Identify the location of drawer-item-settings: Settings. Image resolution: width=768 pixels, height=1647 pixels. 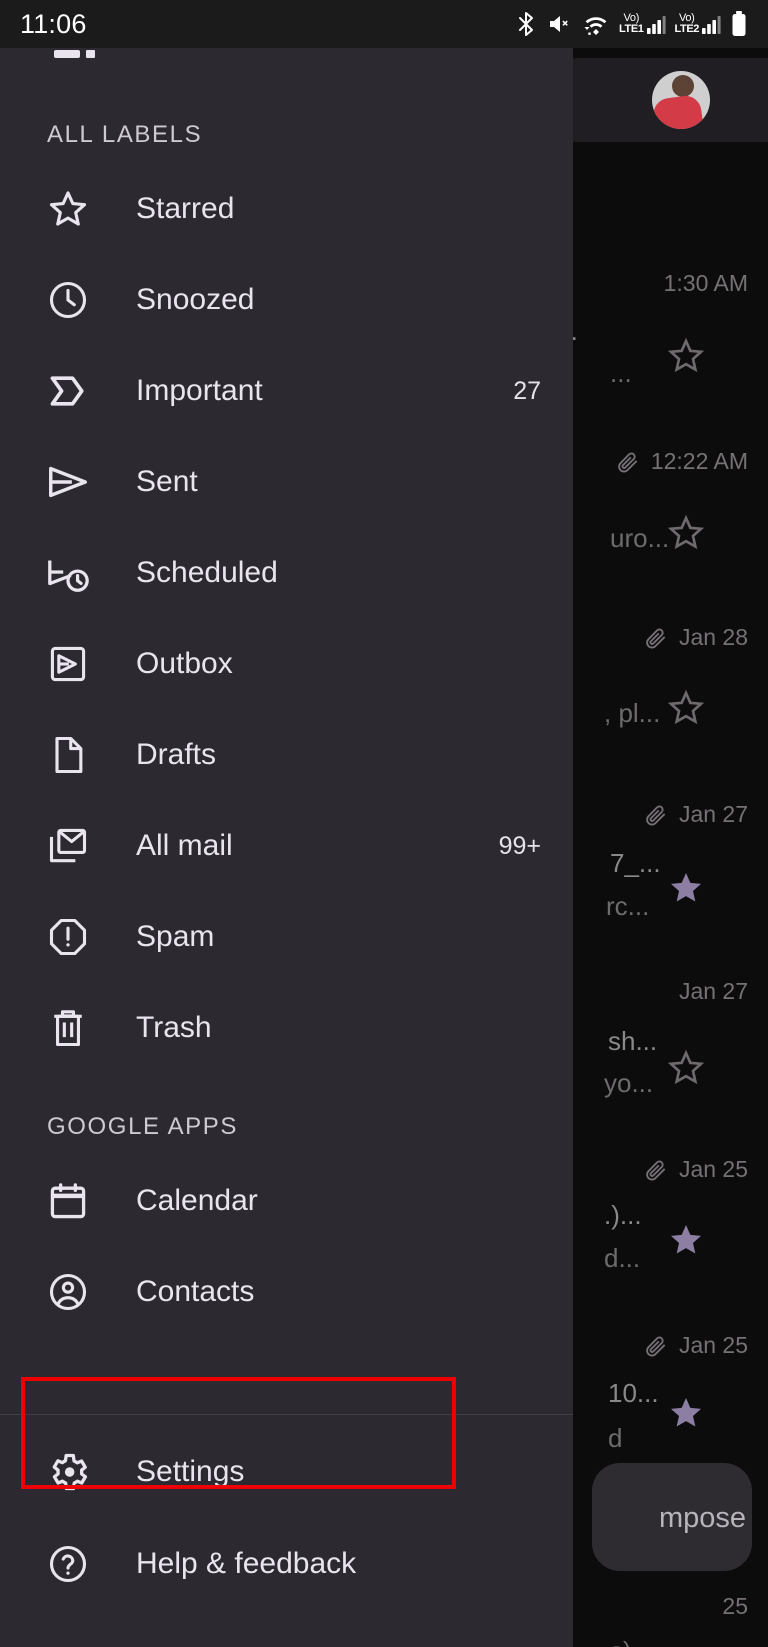
(286, 1472).